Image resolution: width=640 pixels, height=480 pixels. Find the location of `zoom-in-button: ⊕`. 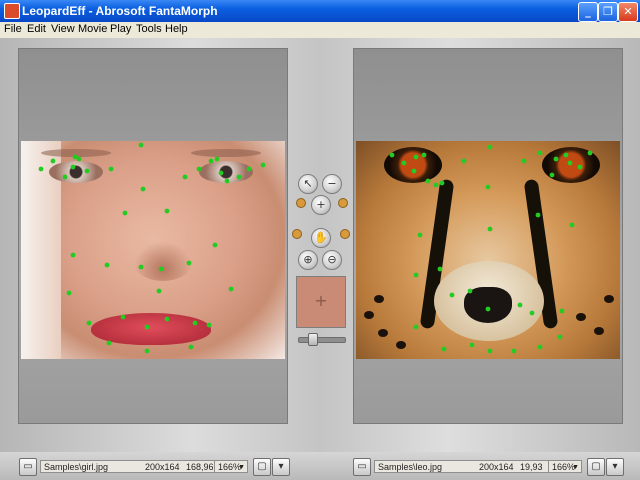

zoom-in-button: ⊕ is located at coordinates (308, 260).